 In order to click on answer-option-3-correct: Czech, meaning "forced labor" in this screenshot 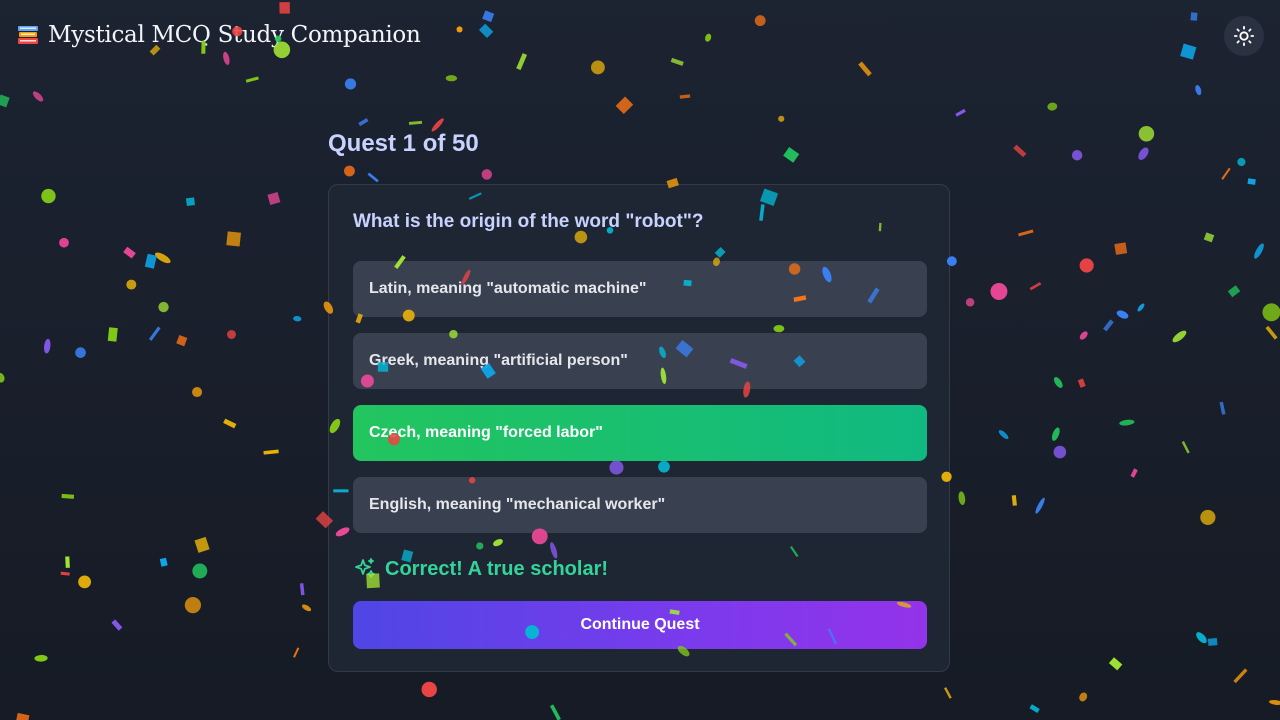, I will do `click(640, 433)`.